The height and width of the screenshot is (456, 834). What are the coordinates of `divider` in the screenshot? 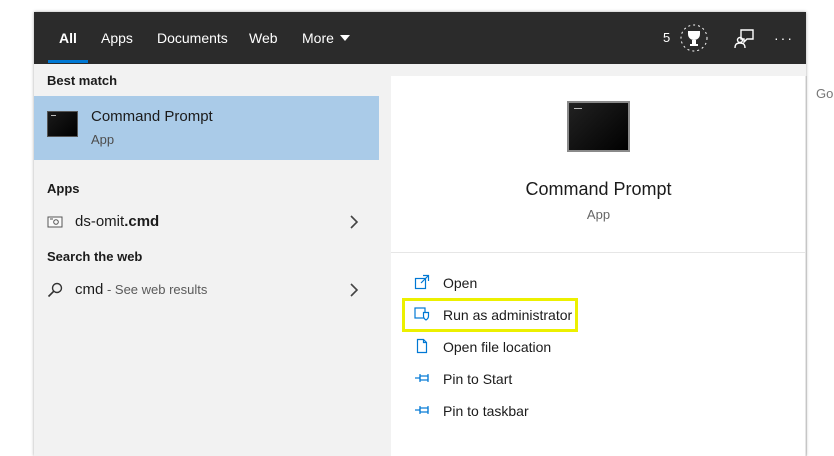 It's located at (598, 252).